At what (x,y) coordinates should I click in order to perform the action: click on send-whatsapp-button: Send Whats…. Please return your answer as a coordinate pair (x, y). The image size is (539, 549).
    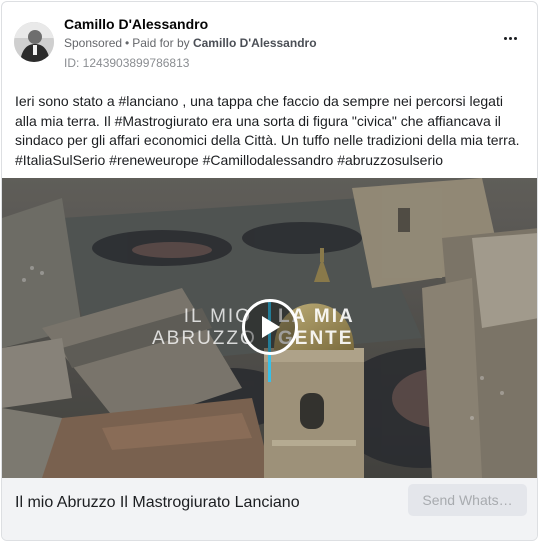
    Looking at the image, I should click on (467, 500).